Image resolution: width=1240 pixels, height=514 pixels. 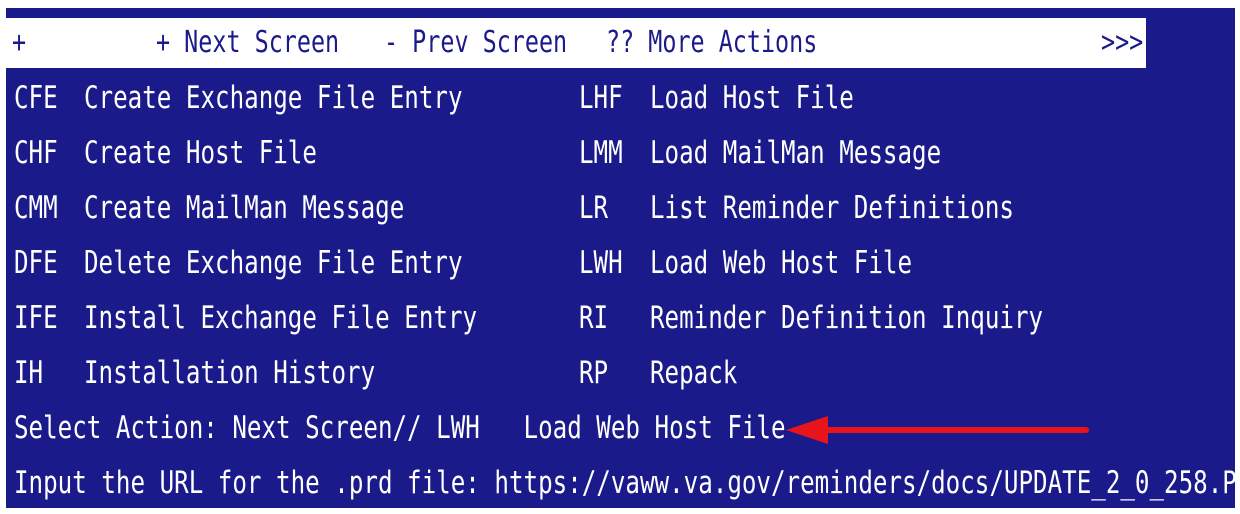 I want to click on more-actions-action: ?? More Actions, so click(x=711, y=43).